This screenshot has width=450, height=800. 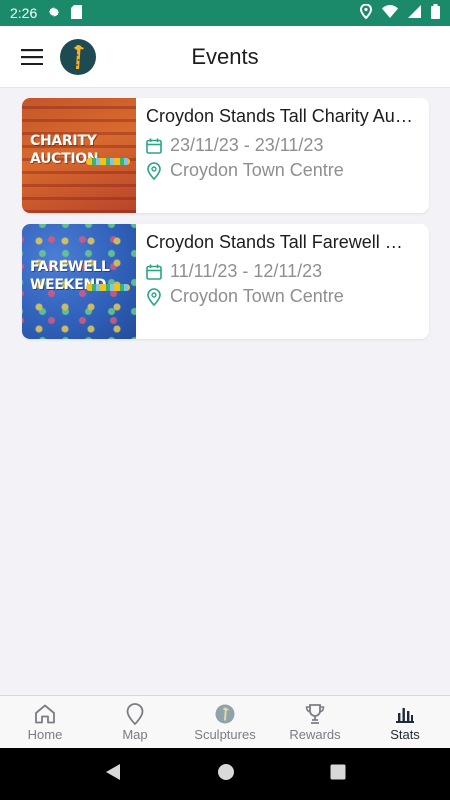 I want to click on home-icon, so click(x=45, y=713).